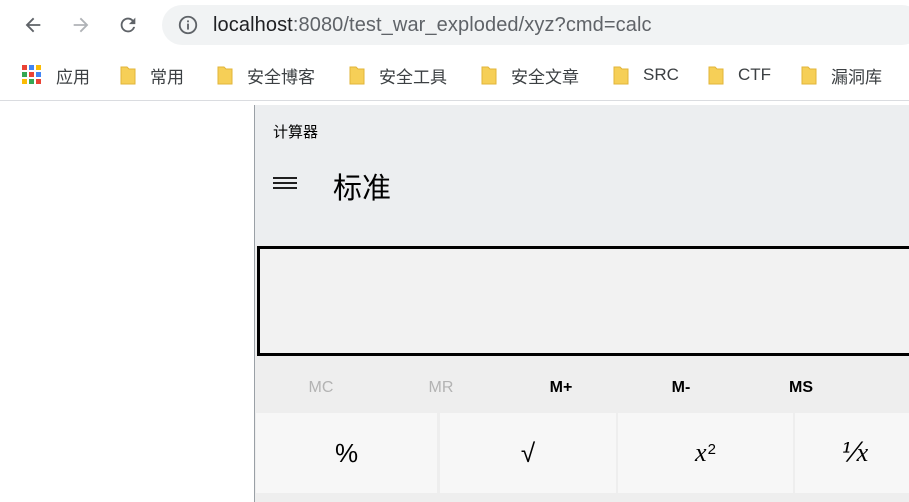 The image size is (909, 502). I want to click on back-arrow-icon, so click(33, 25).